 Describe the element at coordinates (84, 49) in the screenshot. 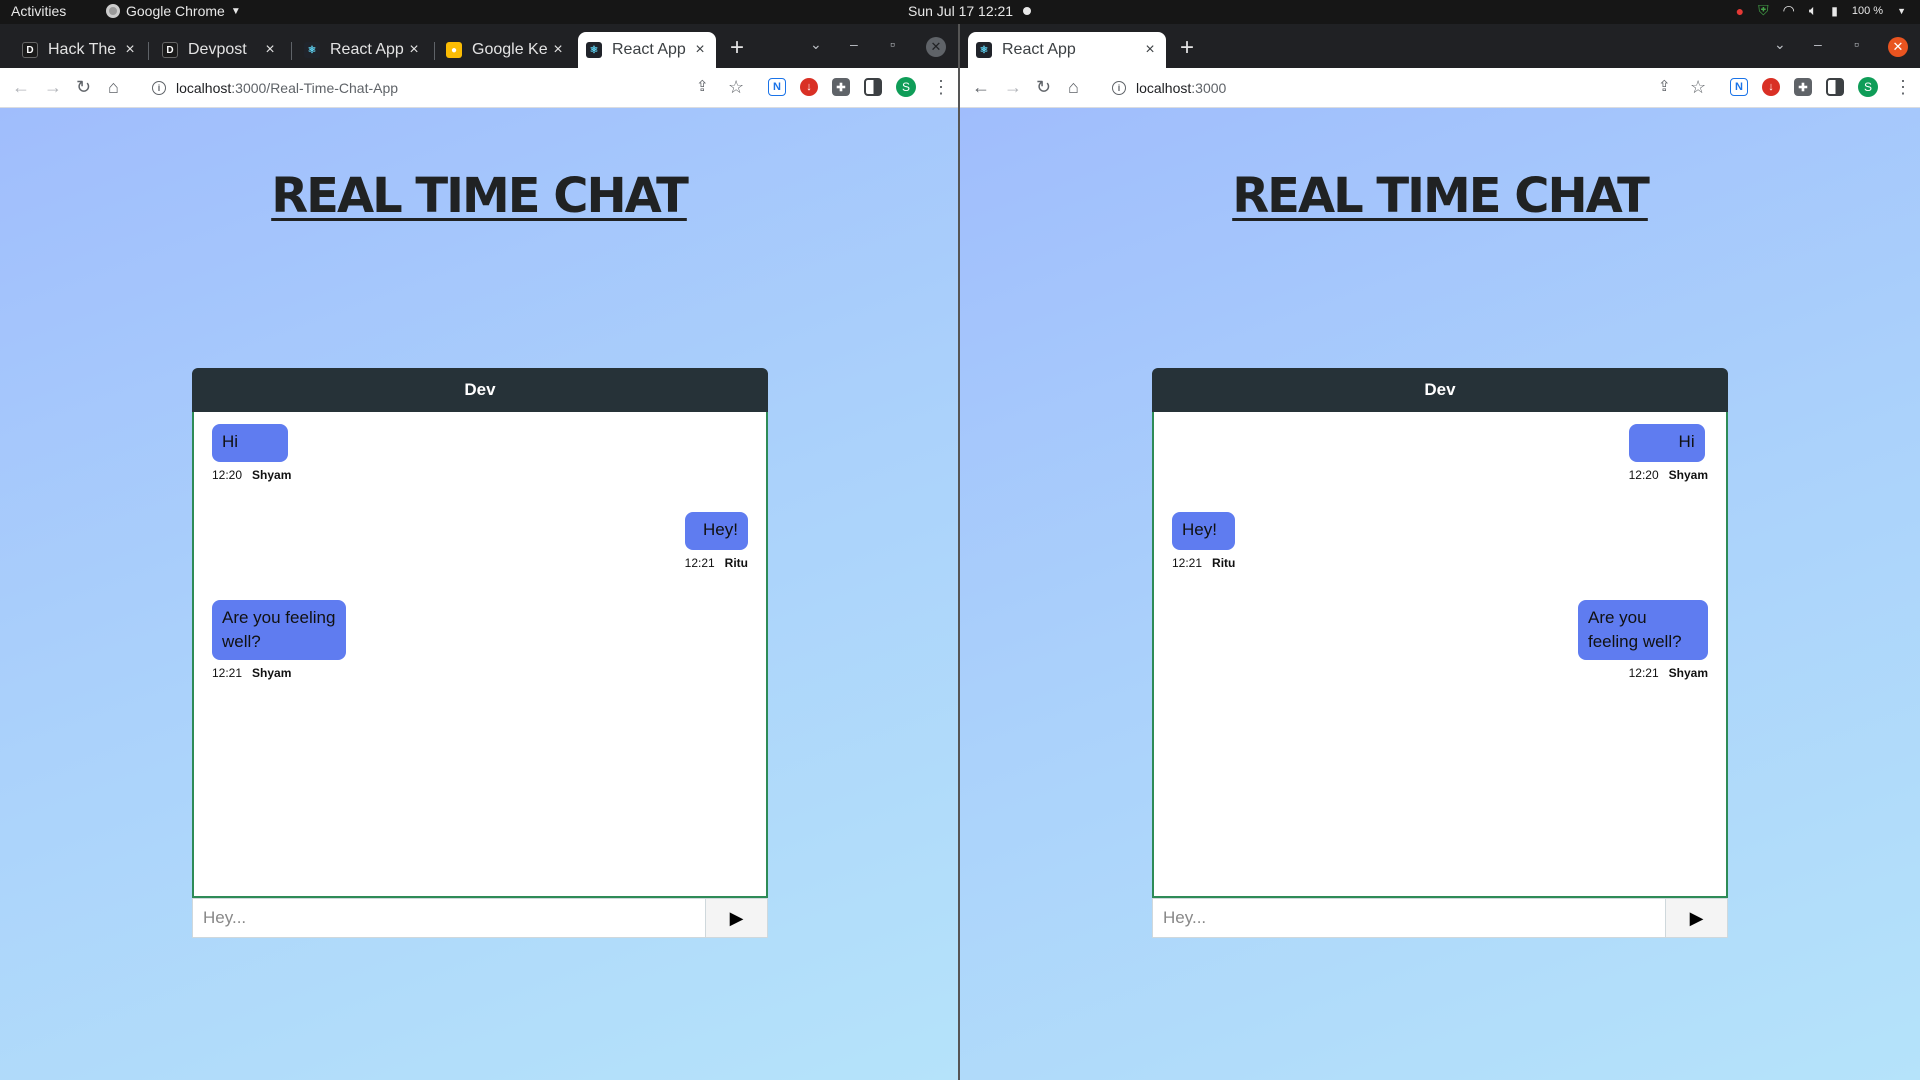

I see `tab-label: Hack The F` at that location.